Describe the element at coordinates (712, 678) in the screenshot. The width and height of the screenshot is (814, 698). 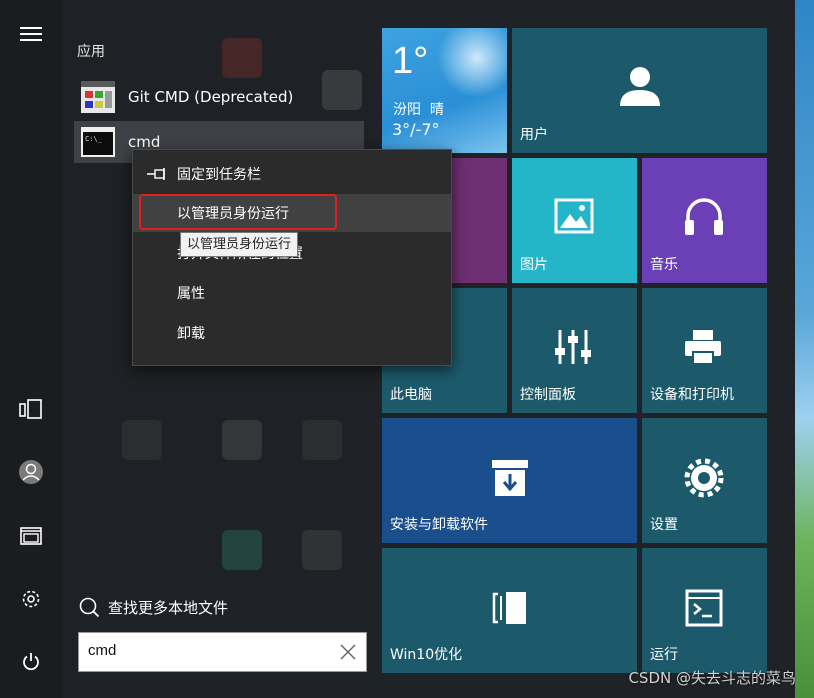
I see `watermark: CSDN @失去斗志的菜鸟` at that location.